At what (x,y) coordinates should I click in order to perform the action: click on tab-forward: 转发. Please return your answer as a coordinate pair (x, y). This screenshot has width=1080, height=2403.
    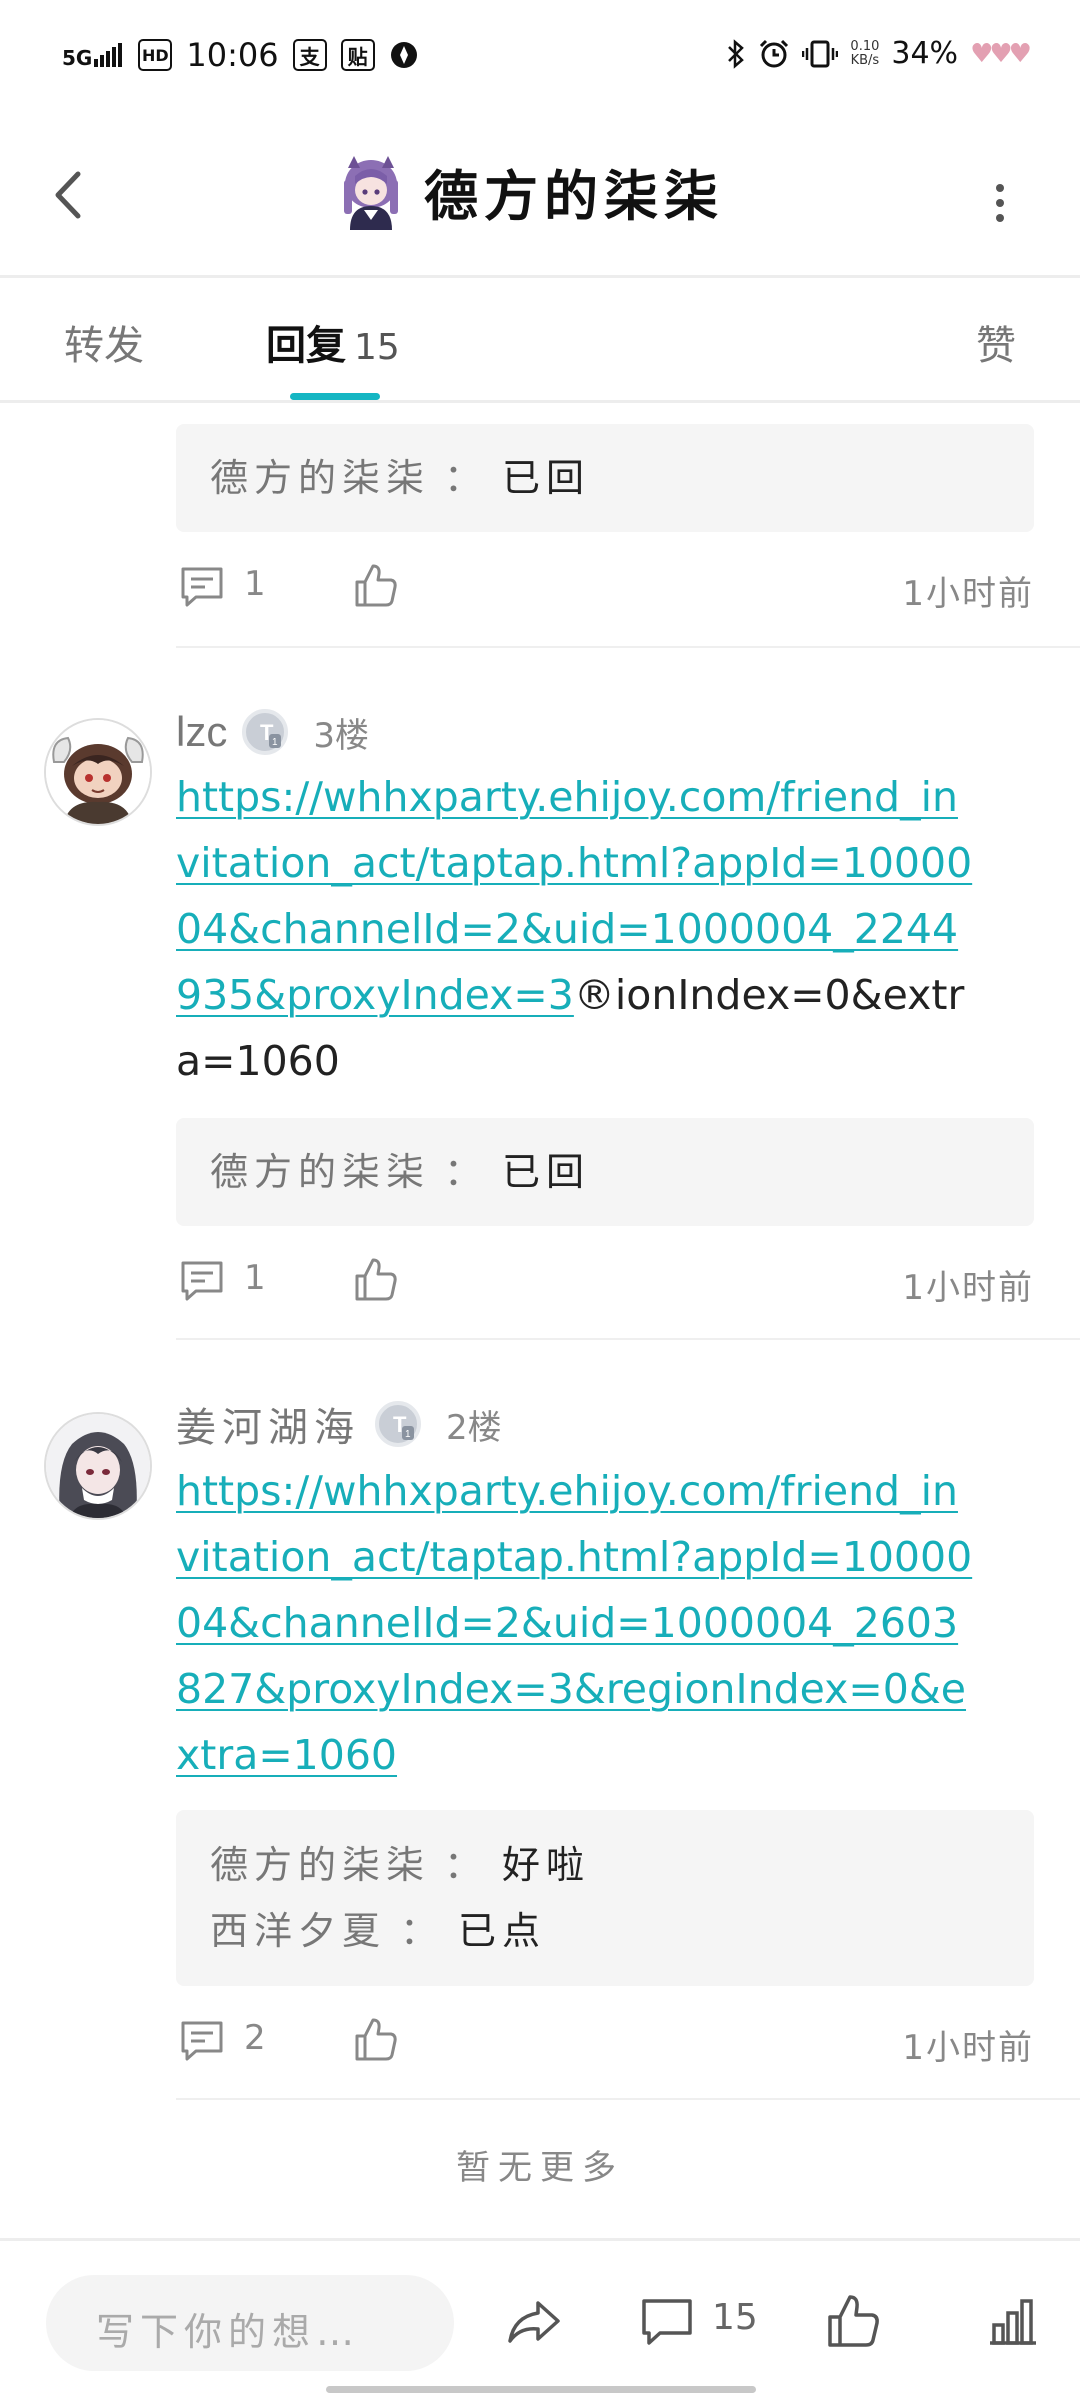
    Looking at the image, I should click on (104, 342).